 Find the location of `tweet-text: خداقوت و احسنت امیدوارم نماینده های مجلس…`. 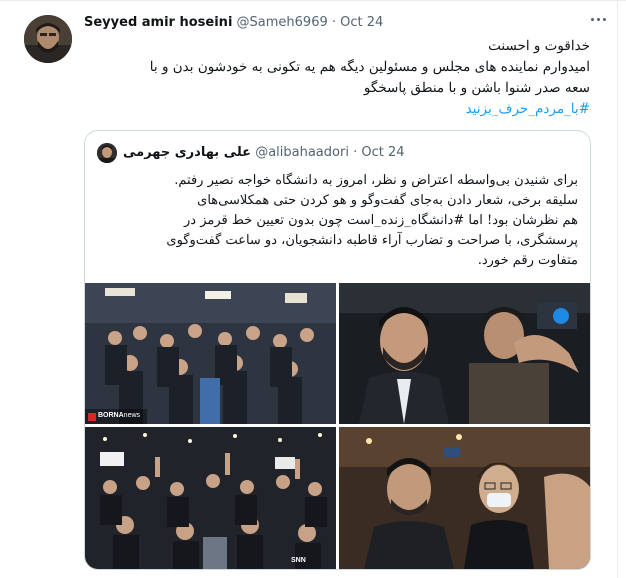

tweet-text: خداقوت و احسنت امیدوارم نماینده های مجلس… is located at coordinates (337, 78).